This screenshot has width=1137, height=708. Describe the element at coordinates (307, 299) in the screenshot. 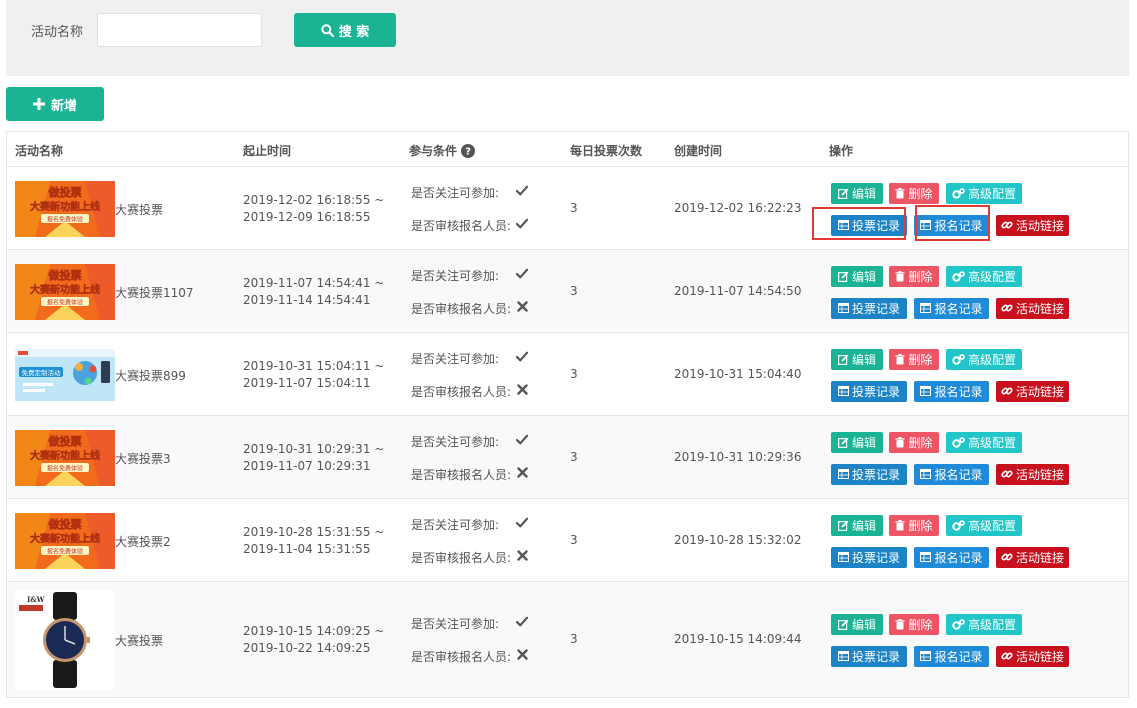

I see `activity-end-time: 2019-11-14 14:54:41` at that location.